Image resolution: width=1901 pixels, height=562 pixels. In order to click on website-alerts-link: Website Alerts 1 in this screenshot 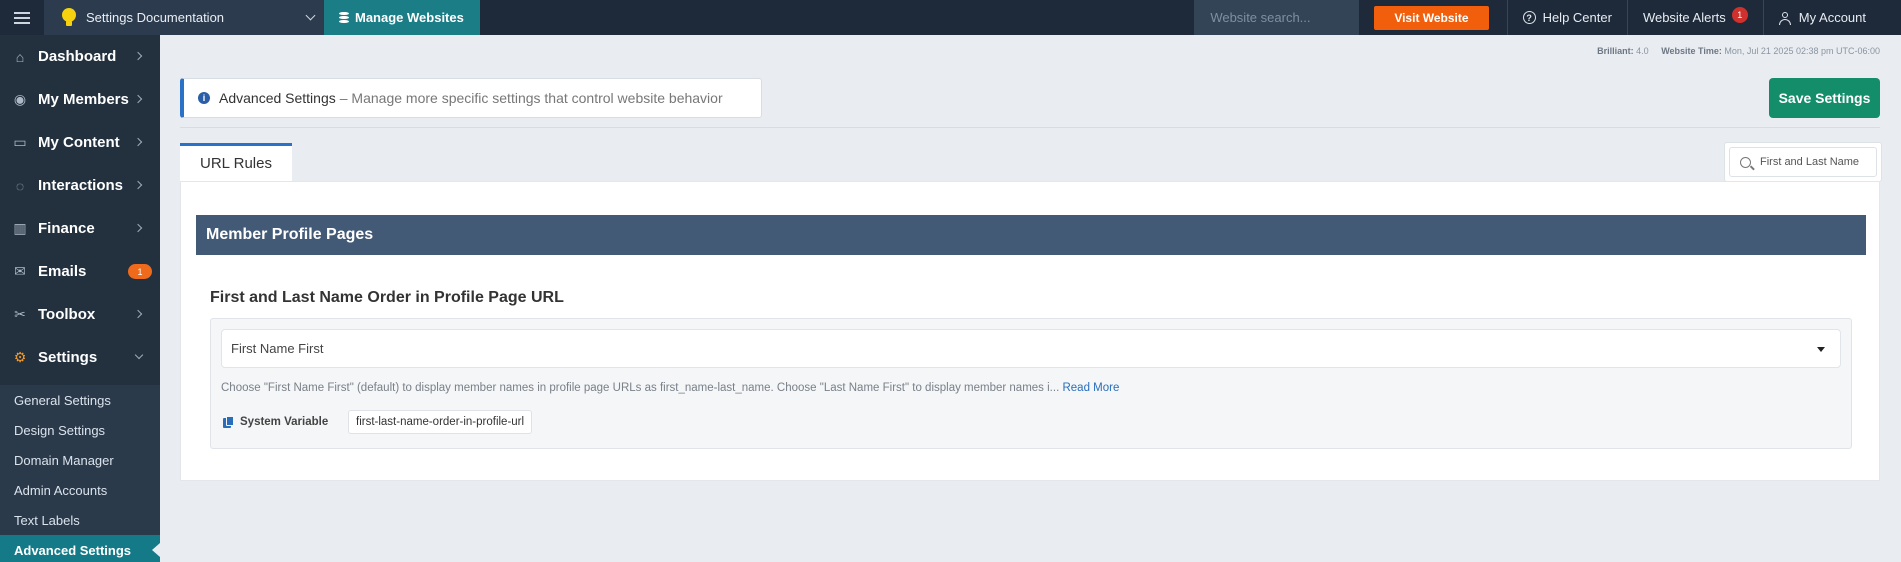, I will do `click(1694, 17)`.